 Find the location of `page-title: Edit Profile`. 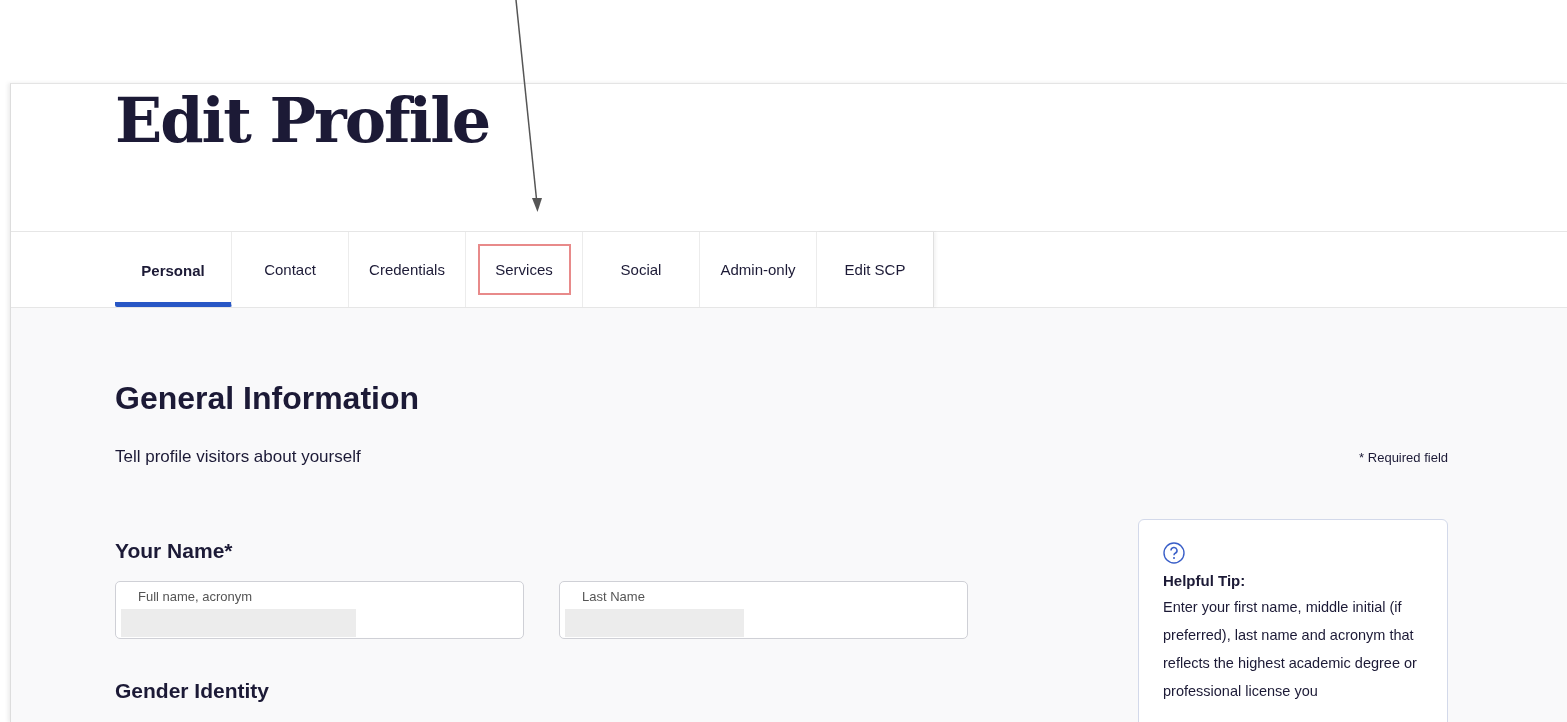

page-title: Edit Profile is located at coordinates (303, 119).